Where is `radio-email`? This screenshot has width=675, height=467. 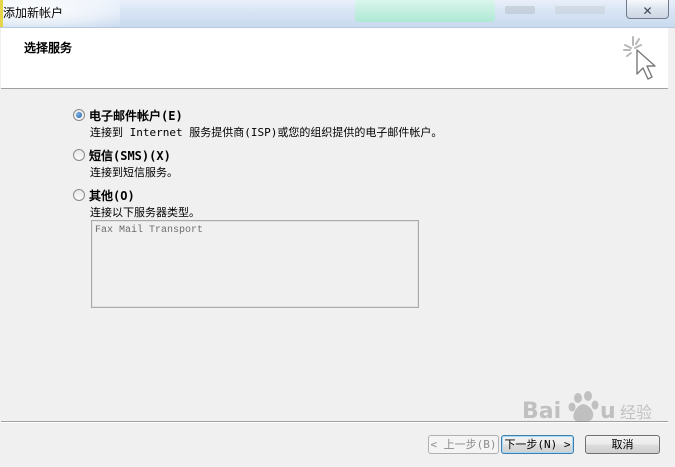
radio-email is located at coordinates (79, 115).